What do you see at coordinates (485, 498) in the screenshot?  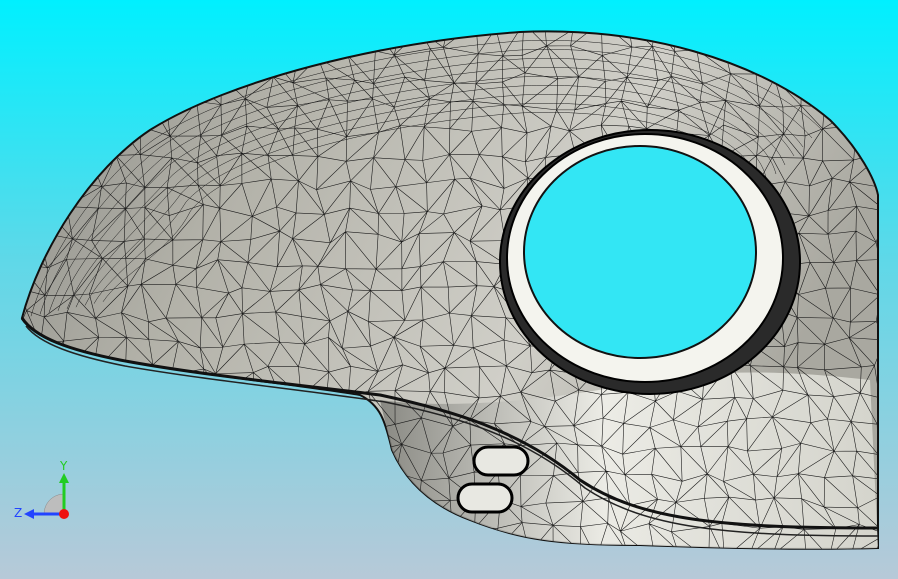 I see `slot-lower` at bounding box center [485, 498].